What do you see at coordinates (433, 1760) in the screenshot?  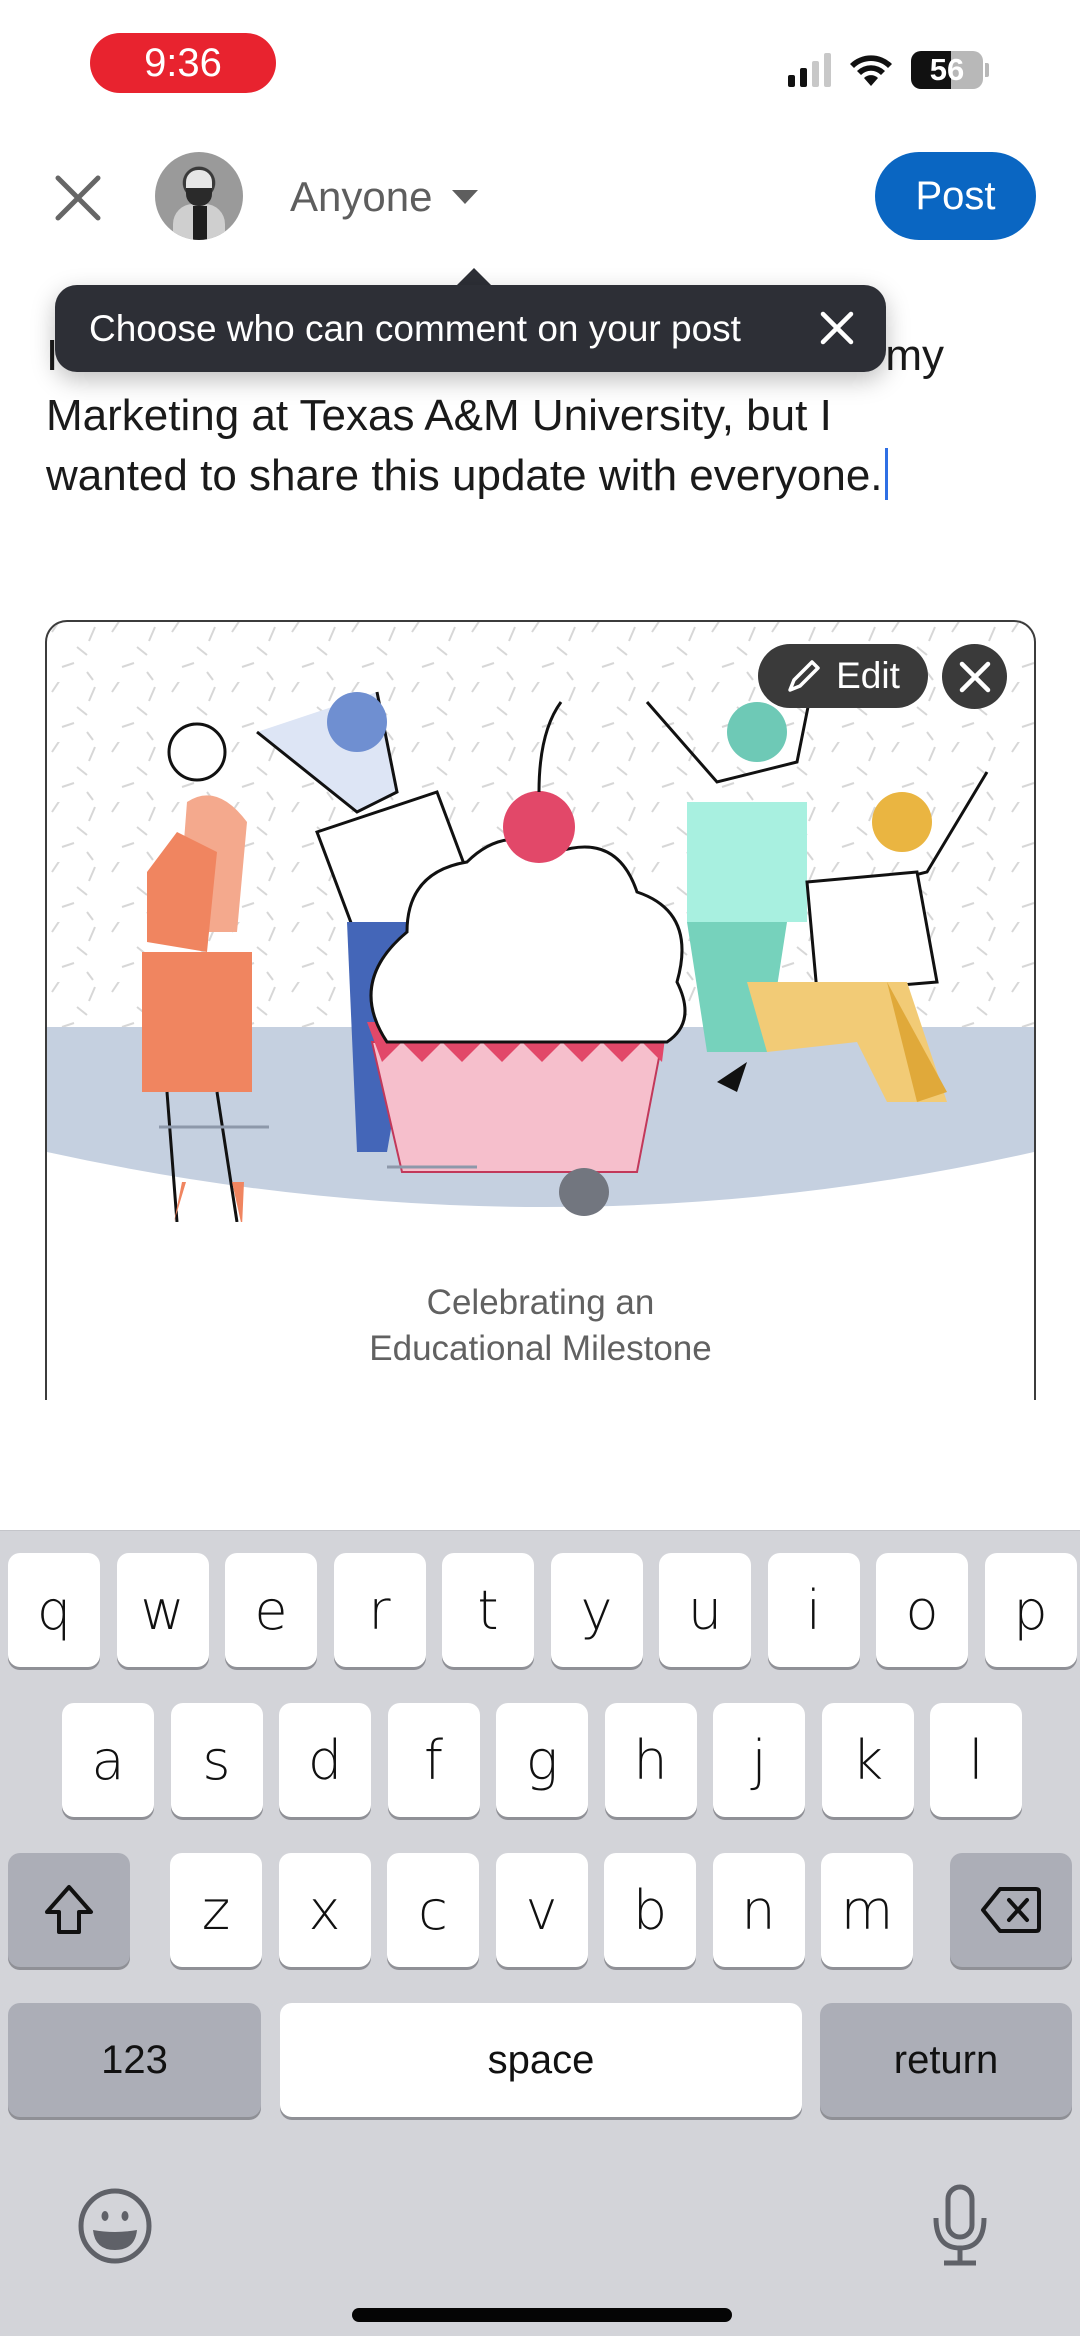 I see `key-f: f` at bounding box center [433, 1760].